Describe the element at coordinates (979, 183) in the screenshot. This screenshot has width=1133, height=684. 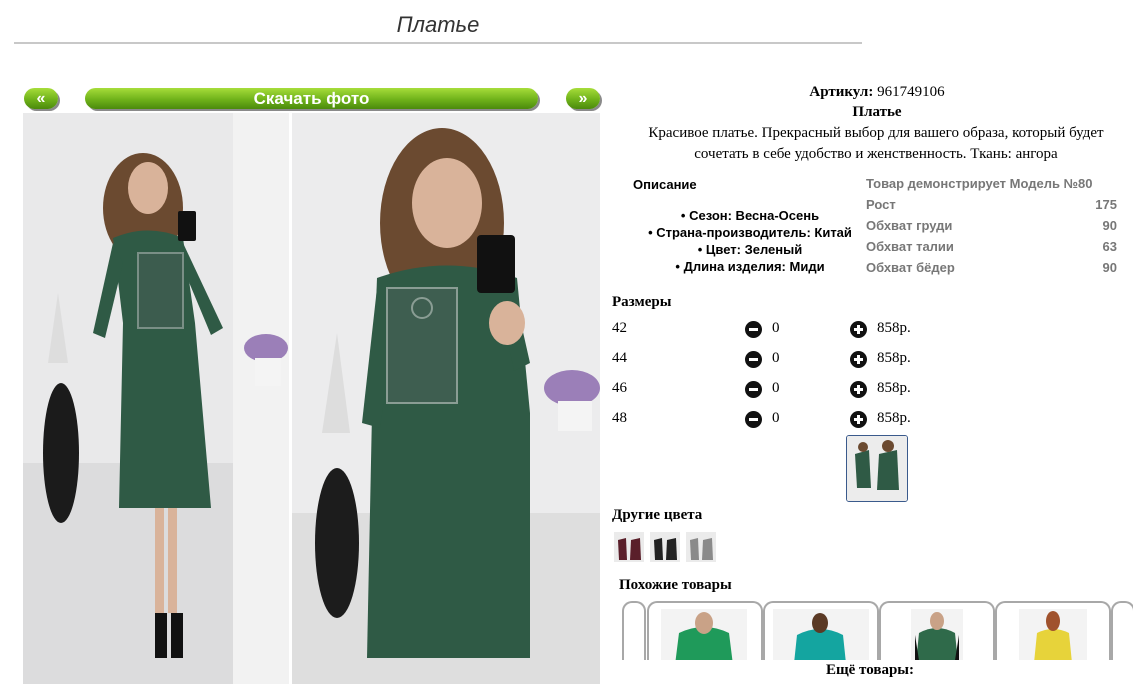
I see `model-label: Товар демонстрирует Модель №80` at that location.